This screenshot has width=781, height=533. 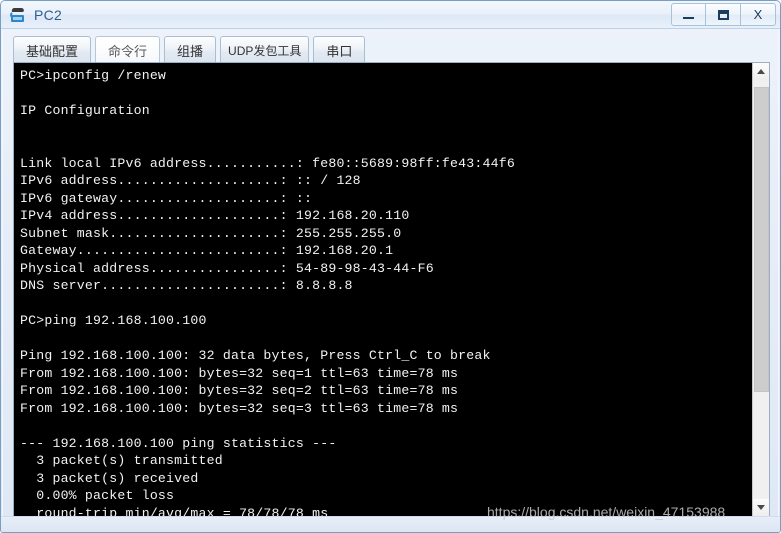 What do you see at coordinates (390, 524) in the screenshot?
I see `window-bottom-strip` at bounding box center [390, 524].